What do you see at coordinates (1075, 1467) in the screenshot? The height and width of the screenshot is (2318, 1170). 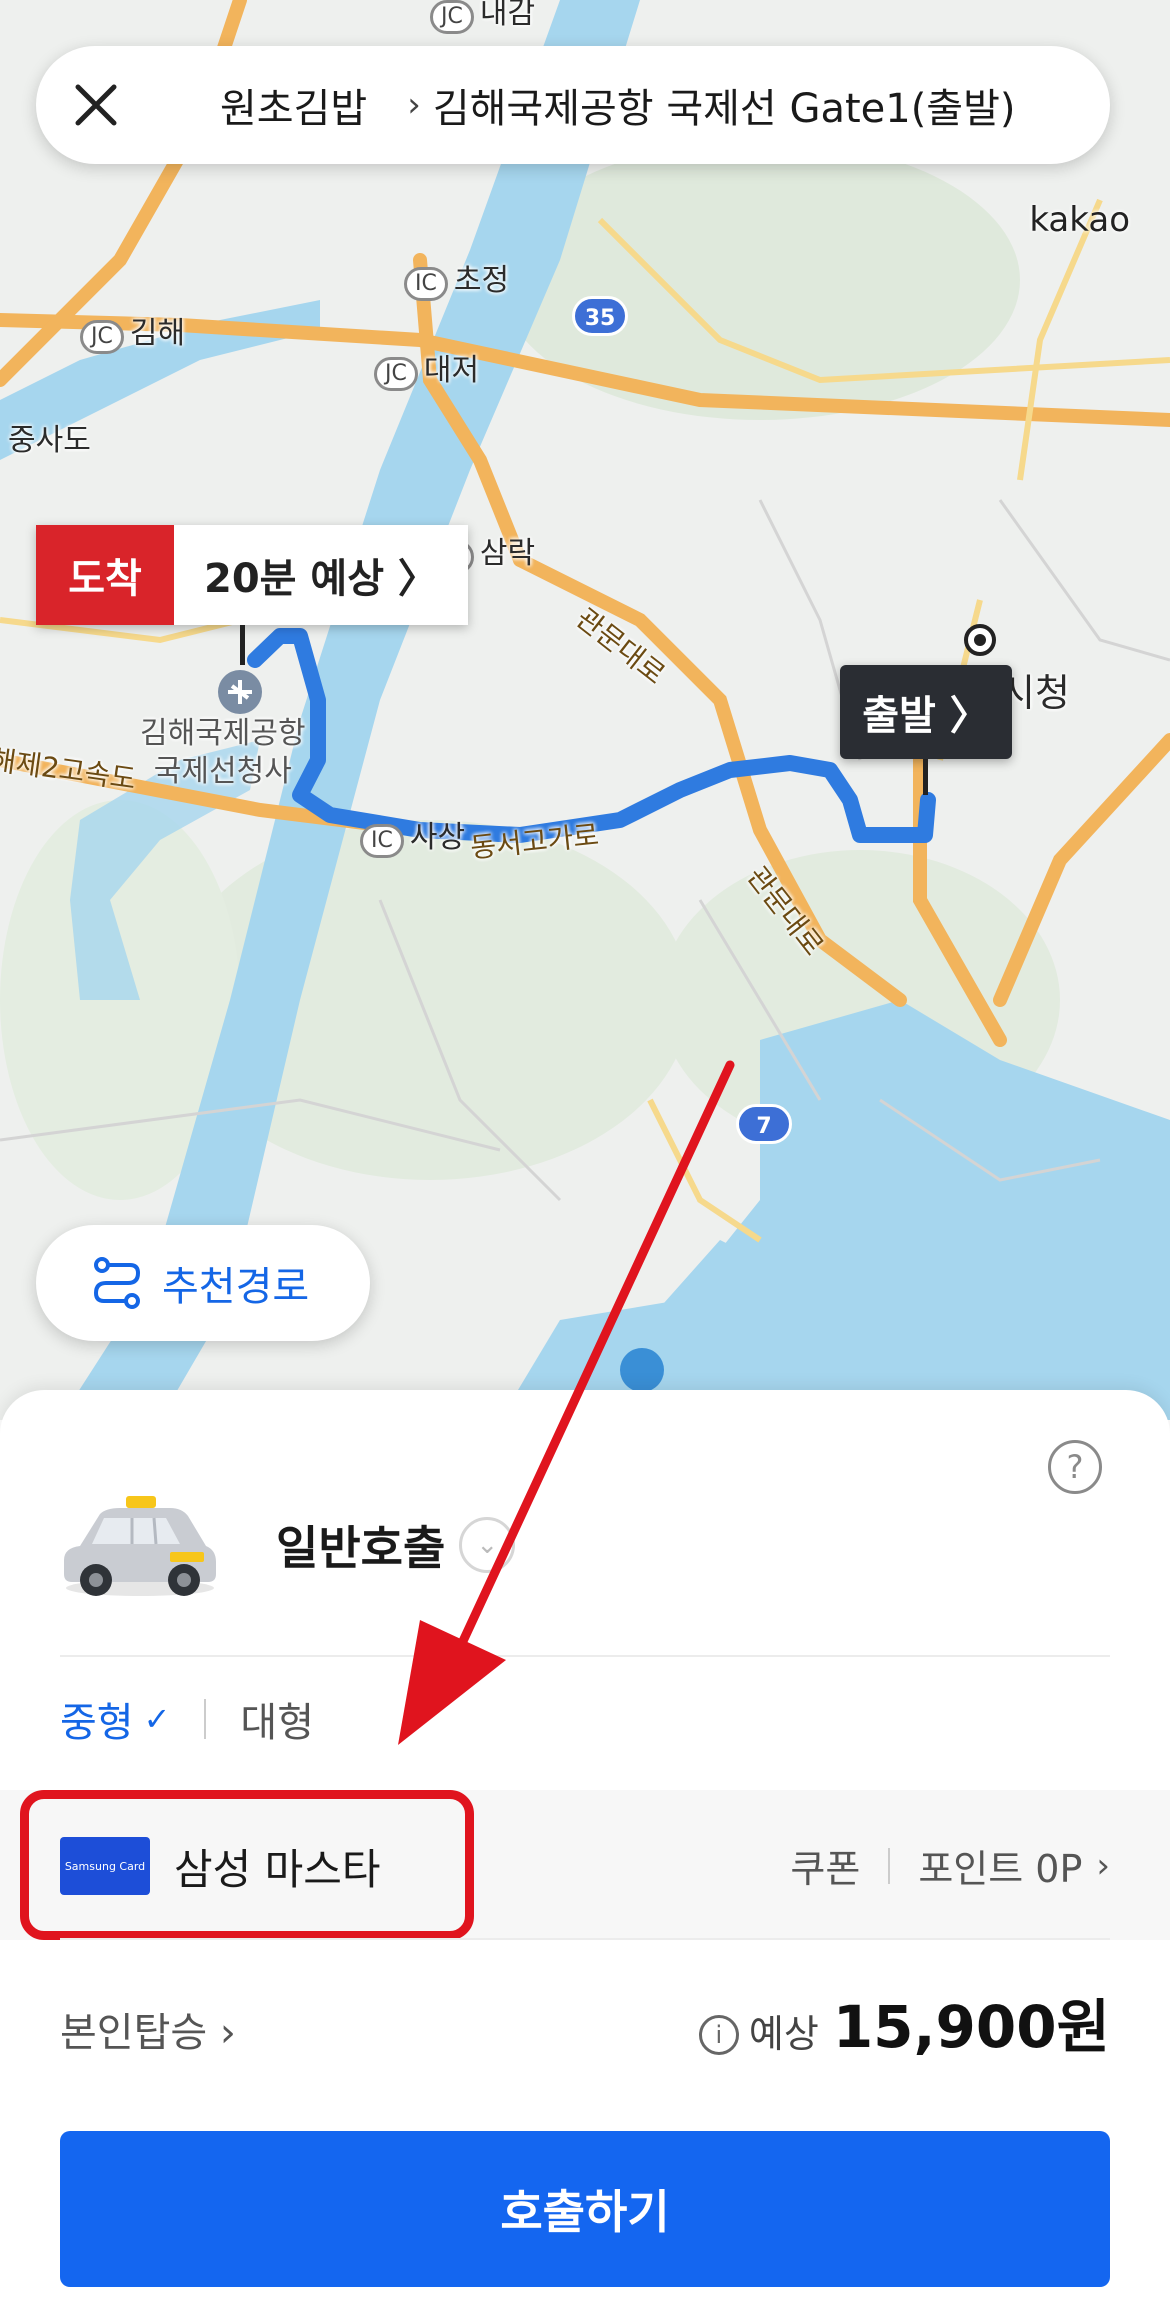 I see `help-icon: ?` at bounding box center [1075, 1467].